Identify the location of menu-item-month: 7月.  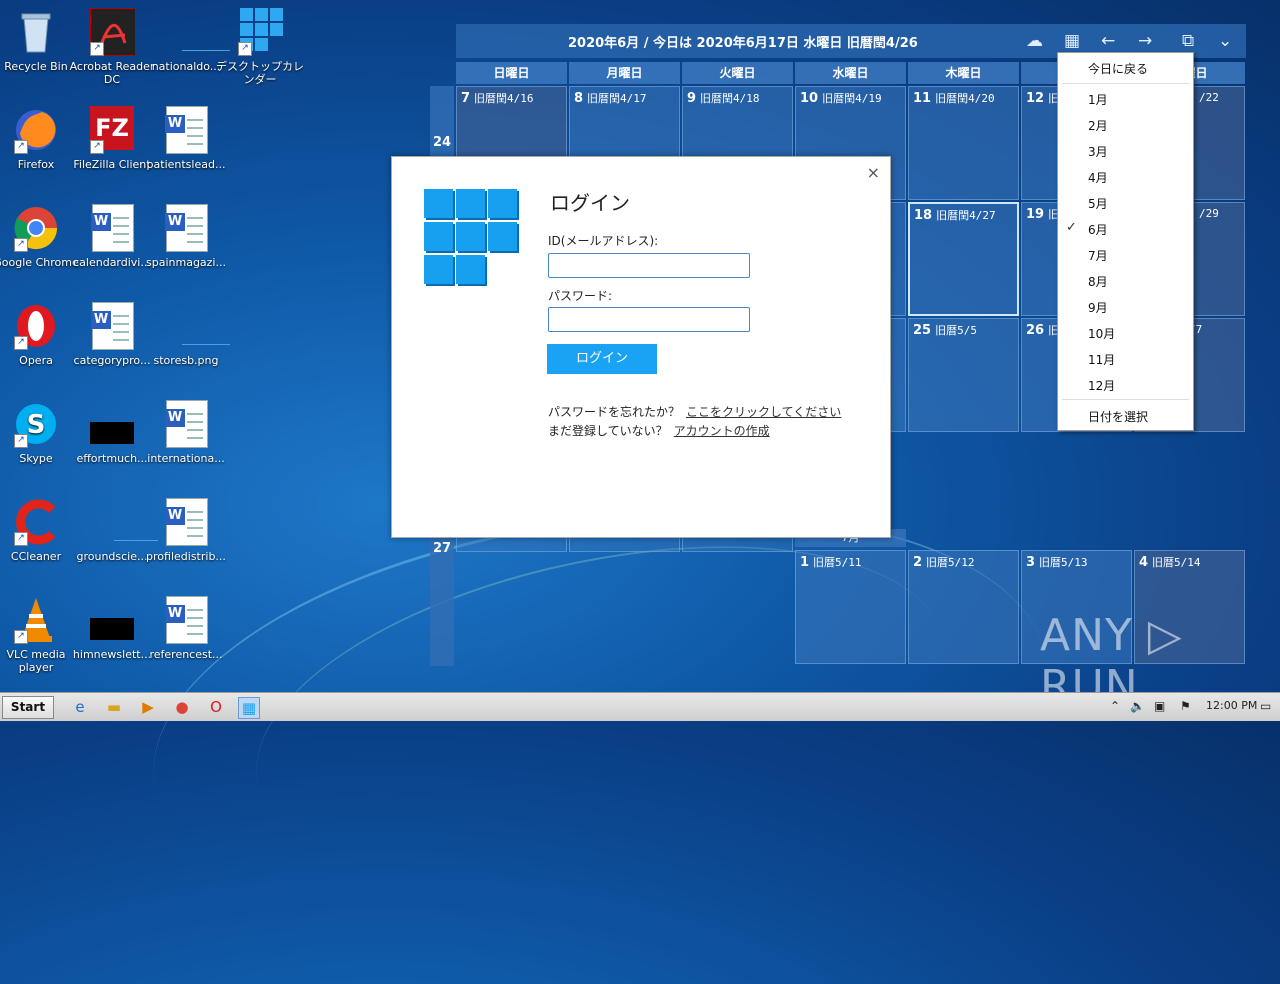
(1098, 255).